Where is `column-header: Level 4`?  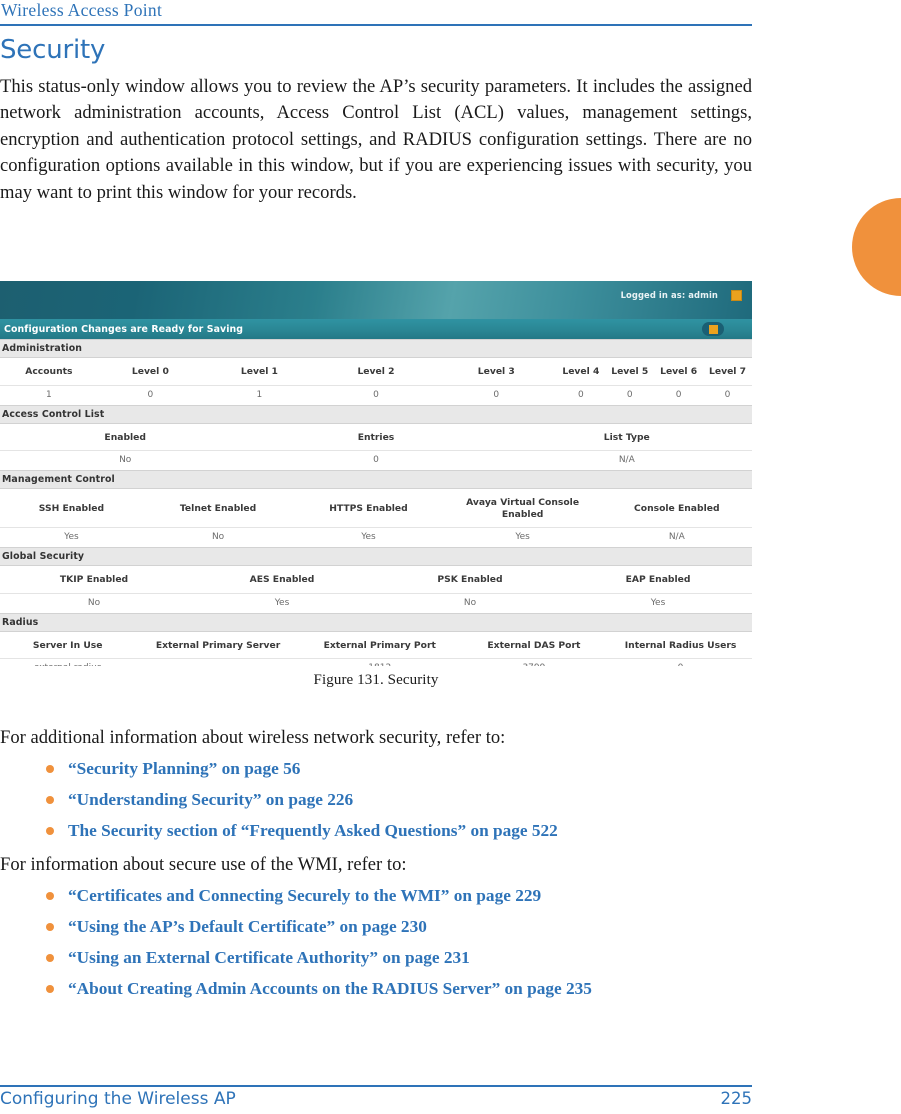
column-header: Level 4 is located at coordinates (581, 372).